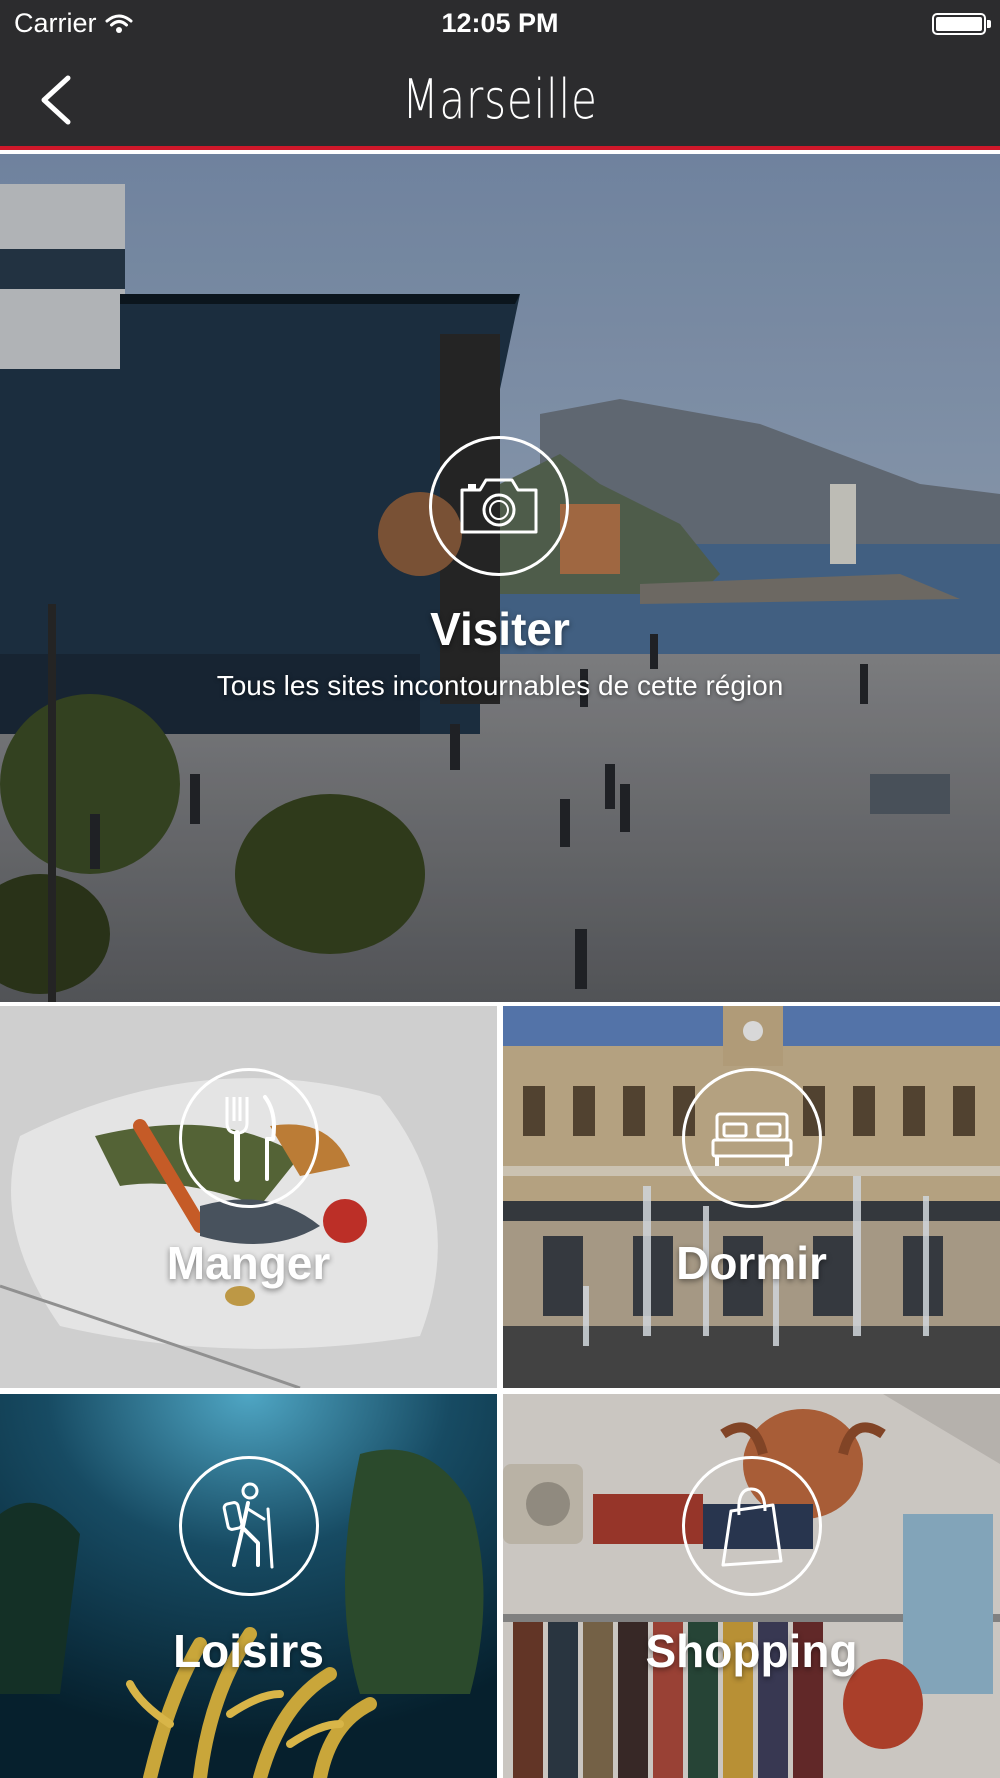 This screenshot has width=1000, height=1778. I want to click on camera-icon-circle, so click(499, 506).